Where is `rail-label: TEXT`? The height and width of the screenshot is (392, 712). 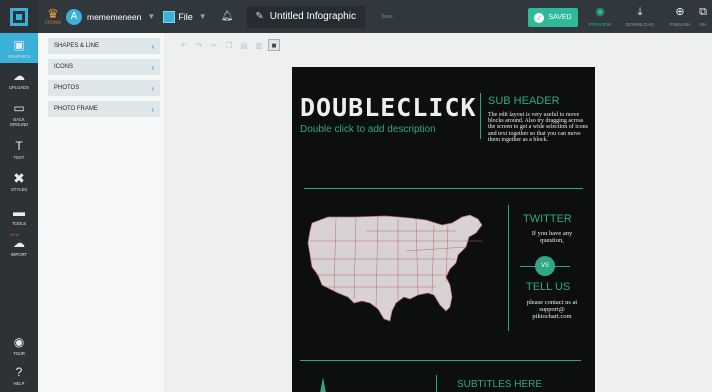
rail-label: TEXT is located at coordinates (19, 157).